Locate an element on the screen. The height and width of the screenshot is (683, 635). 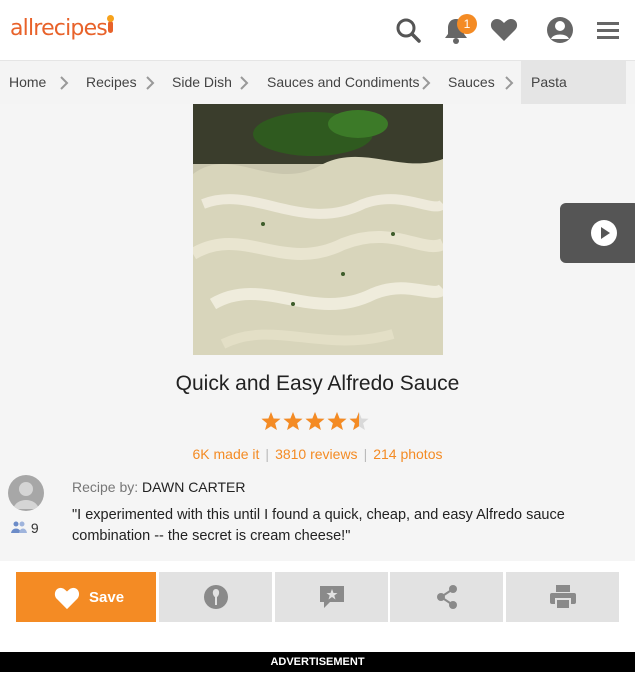
recipe-byline: Recipe by: DAWN CARTER is located at coordinates (159, 487).